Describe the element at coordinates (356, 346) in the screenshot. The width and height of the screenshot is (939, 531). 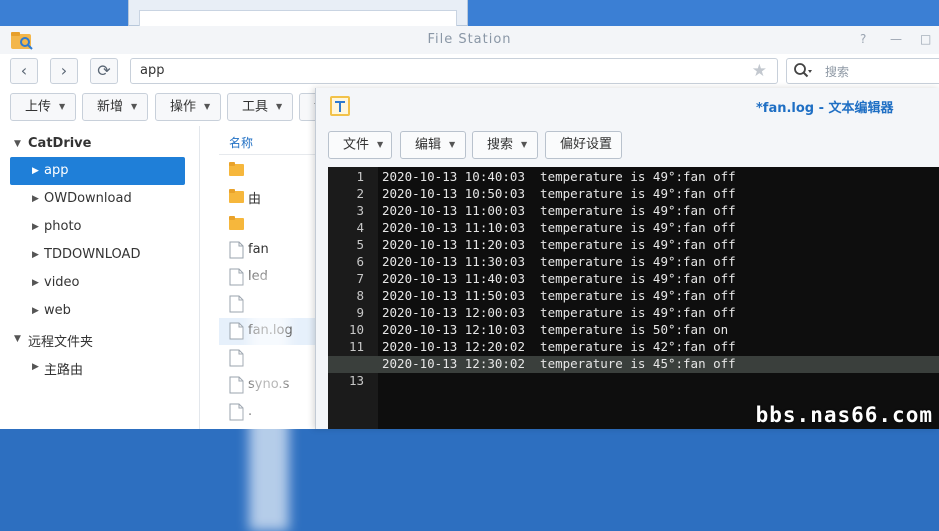
I see `line-number: 11` at that location.